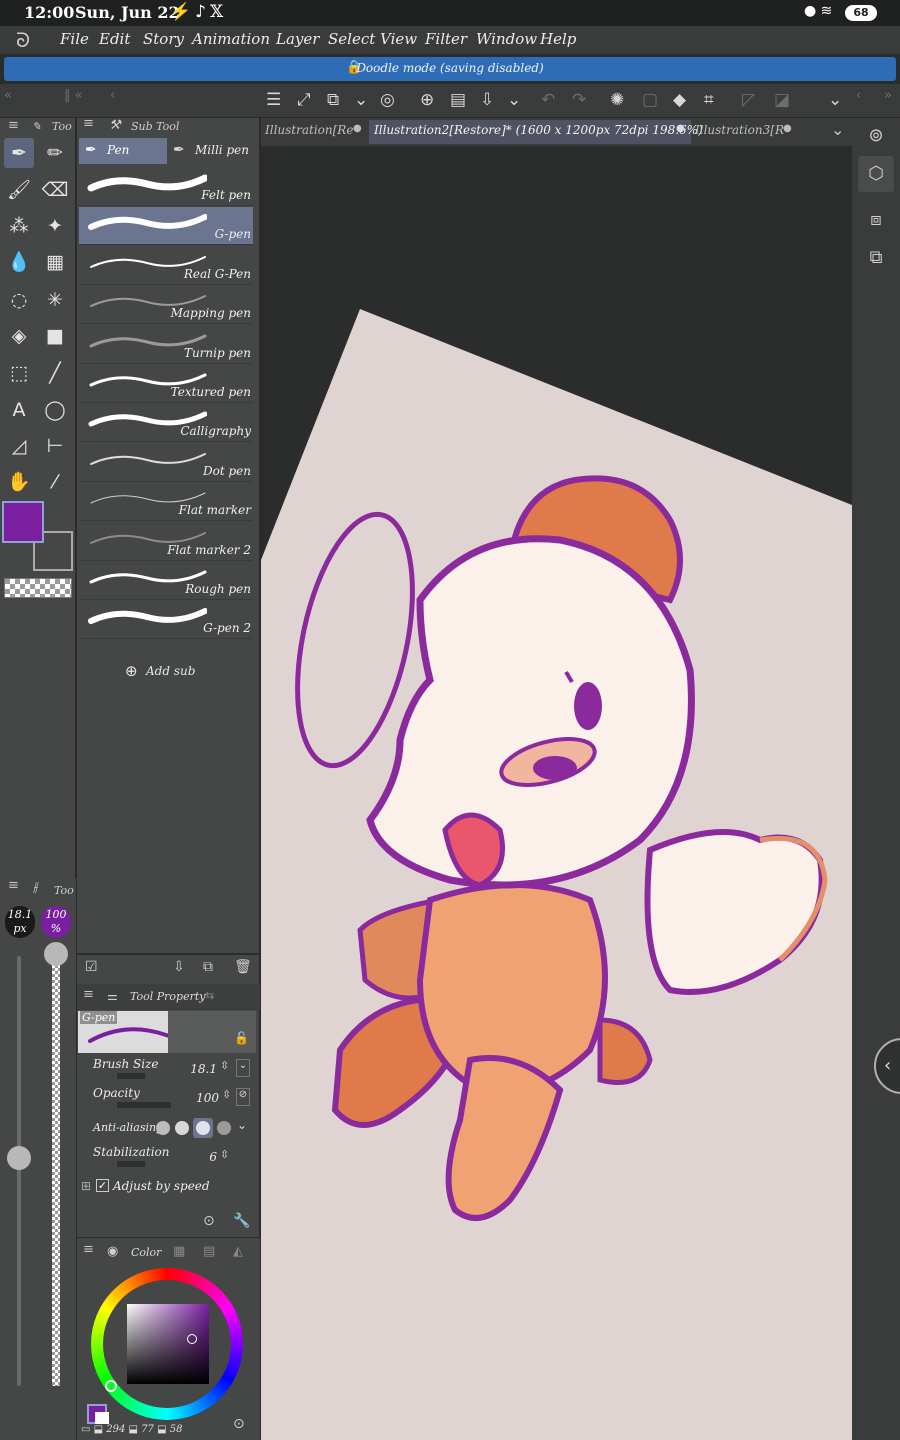  I want to click on menu-file: File, so click(74, 39).